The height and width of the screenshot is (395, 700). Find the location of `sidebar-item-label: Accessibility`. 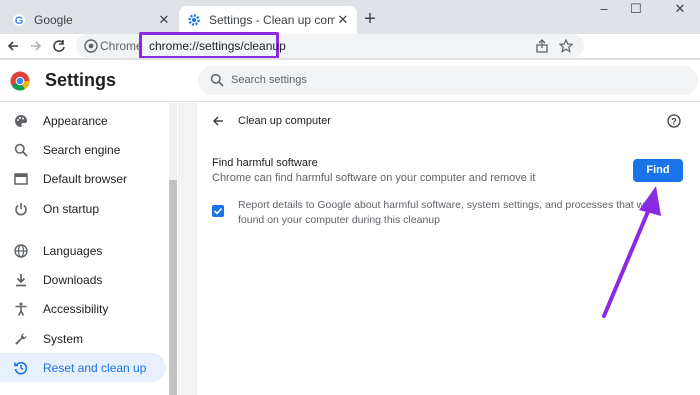

sidebar-item-label: Accessibility is located at coordinates (76, 308).